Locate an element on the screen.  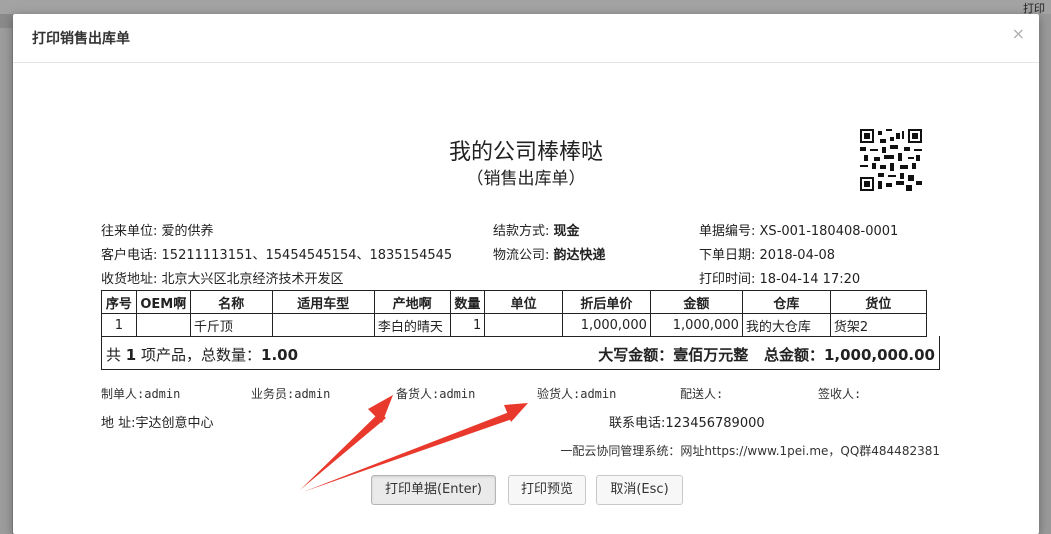
partner-label: 往来单位: is located at coordinates (129, 231).